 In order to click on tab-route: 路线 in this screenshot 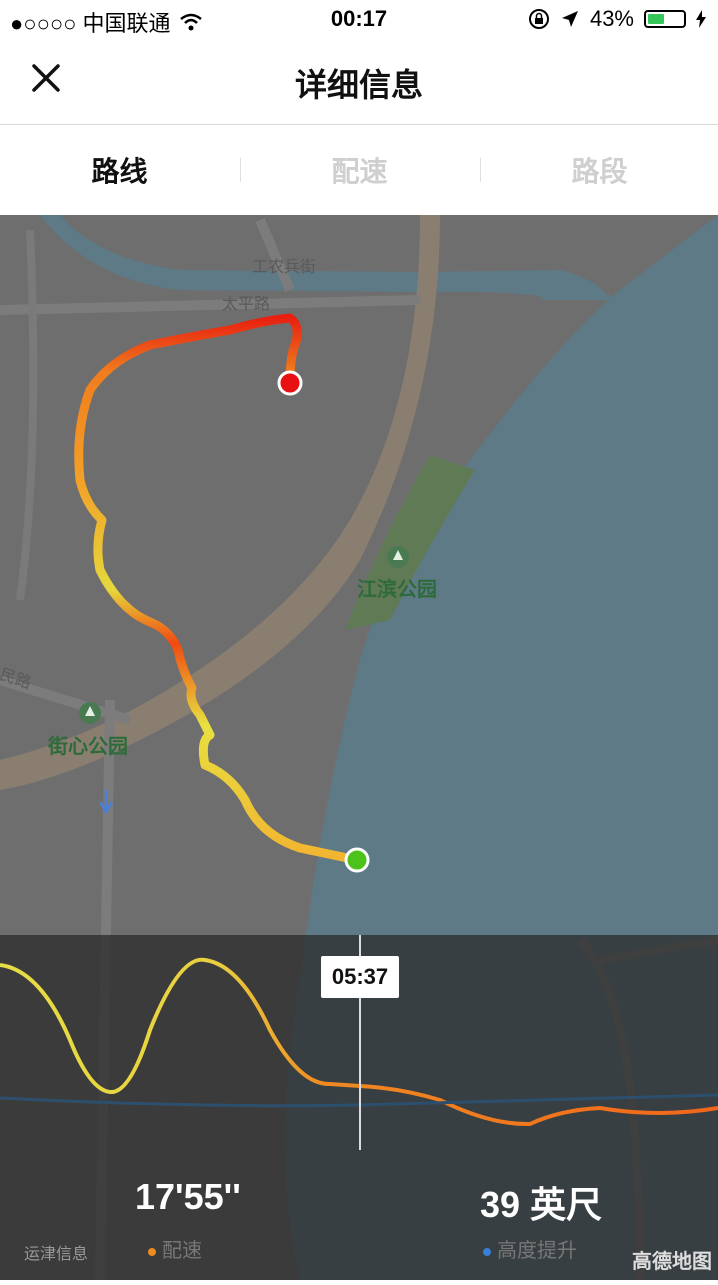, I will do `click(119, 170)`.